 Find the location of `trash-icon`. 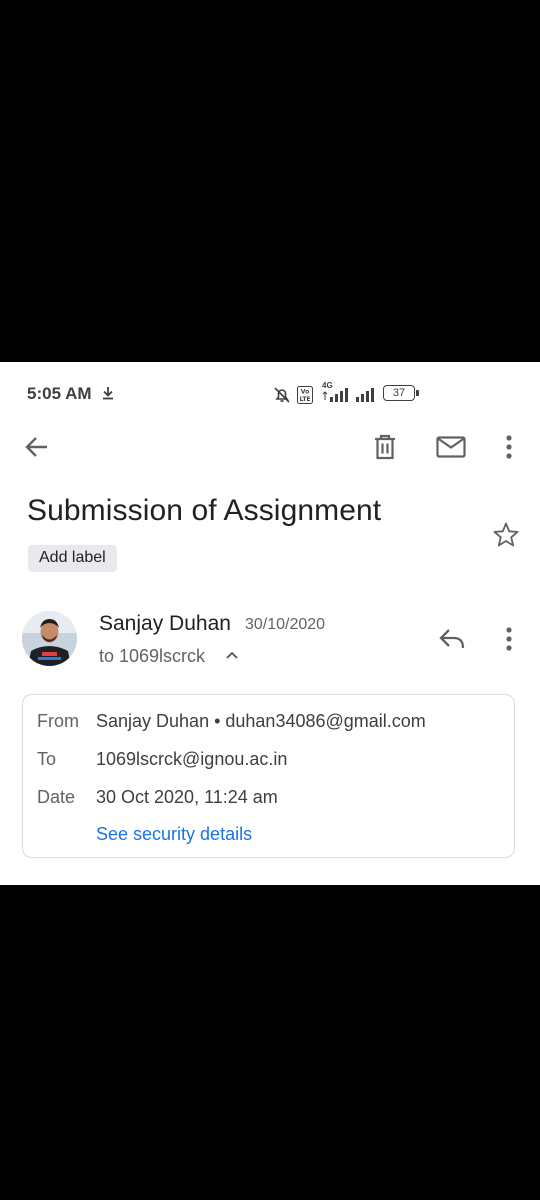

trash-icon is located at coordinates (385, 447).